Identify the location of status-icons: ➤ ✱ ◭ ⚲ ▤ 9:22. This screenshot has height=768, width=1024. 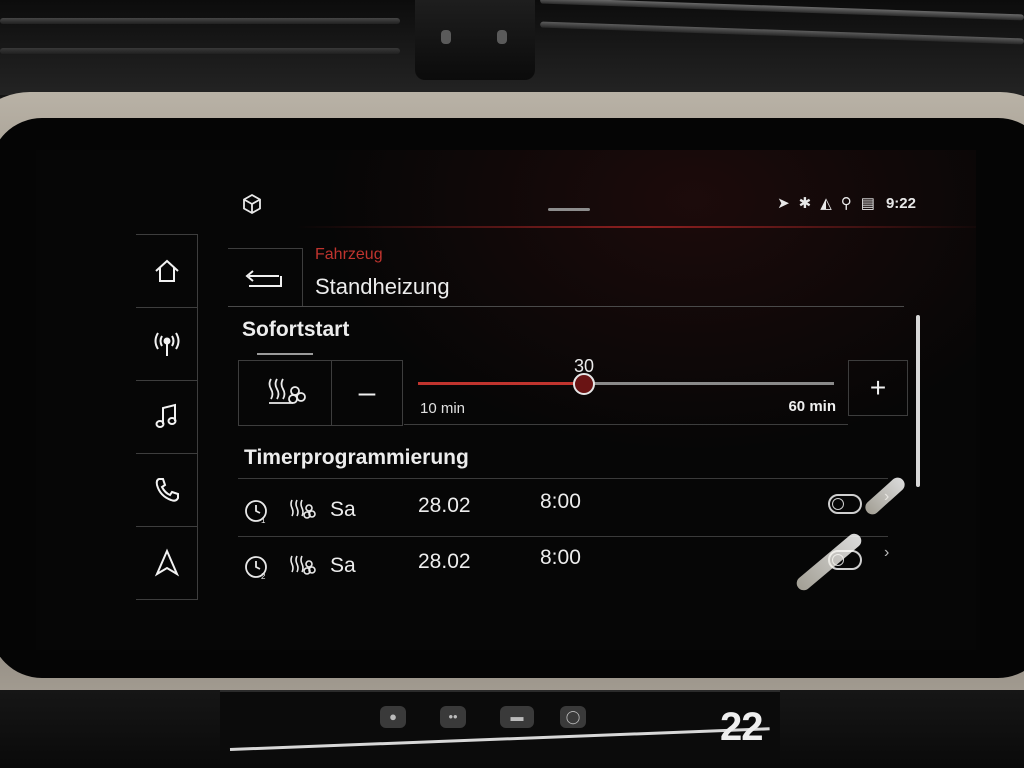
(846, 203).